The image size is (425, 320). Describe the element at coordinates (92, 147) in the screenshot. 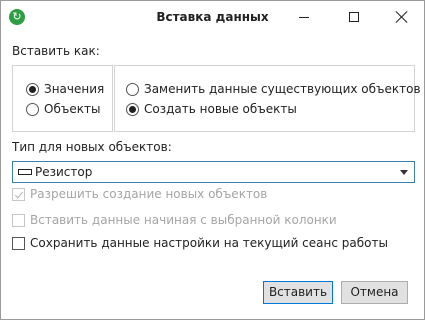

I see `new-object-type-label: Тип для новых объектов:` at that location.